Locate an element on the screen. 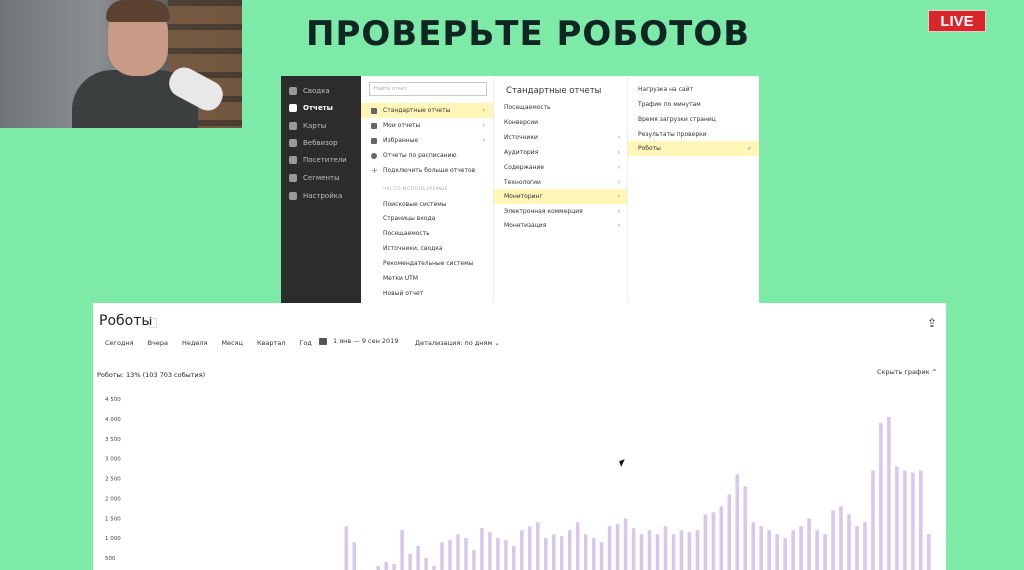  nav-item-reports: Отчеты is located at coordinates (311, 108).